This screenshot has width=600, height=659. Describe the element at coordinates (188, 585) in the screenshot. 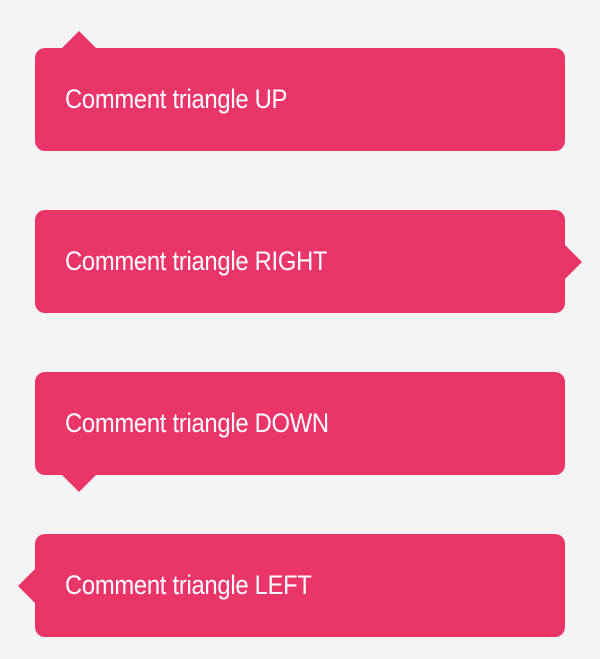

I see `comment-label-left: Comment triangle LEFT` at that location.